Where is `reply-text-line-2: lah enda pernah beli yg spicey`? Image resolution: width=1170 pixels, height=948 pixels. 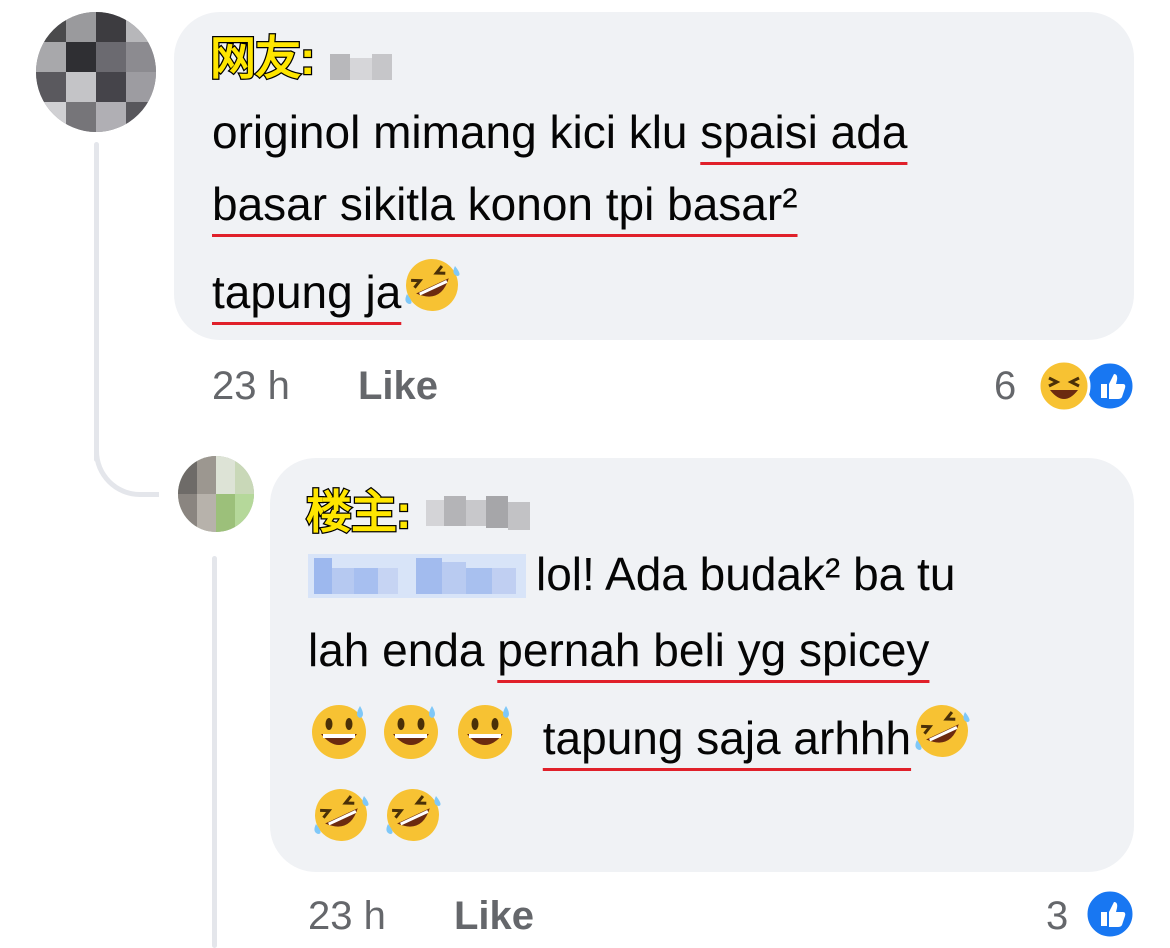 reply-text-line-2: lah enda pernah beli yg spicey is located at coordinates (619, 650).